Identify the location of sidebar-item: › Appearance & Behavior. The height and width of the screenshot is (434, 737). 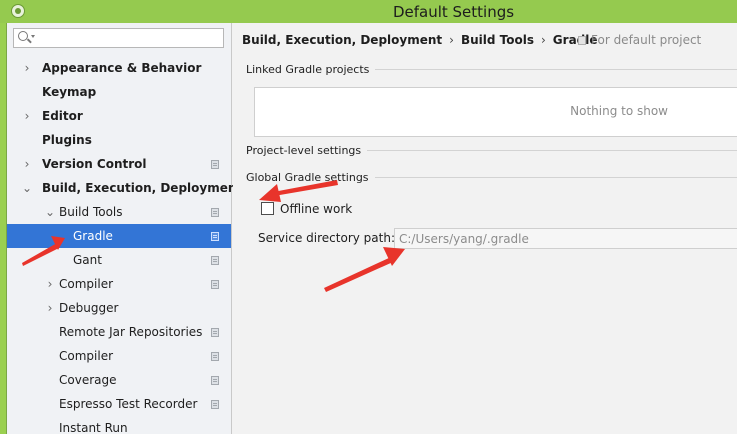
(119, 68).